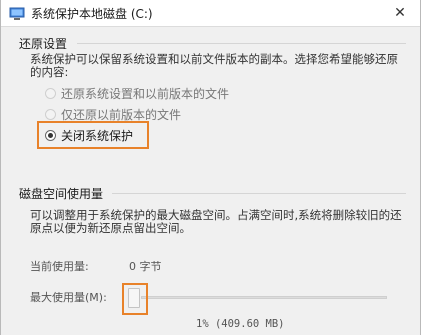 This screenshot has height=335, width=421. I want to click on restore-system-and-files-radio: 还原系统设置和以前版本的文件, so click(137, 93).